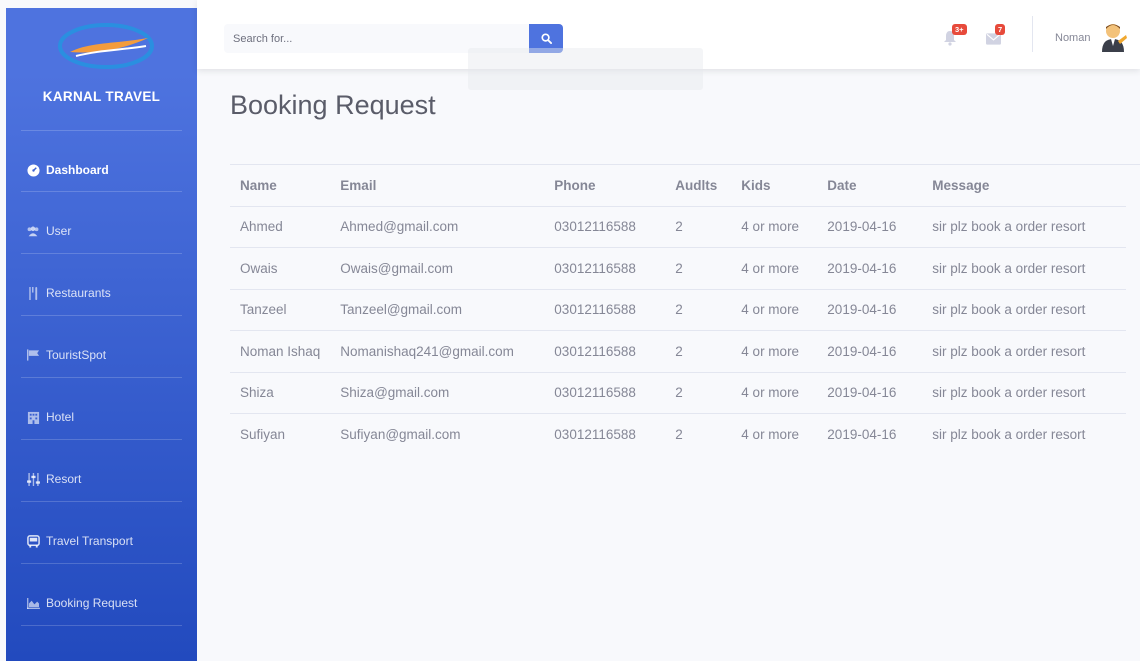 The height and width of the screenshot is (661, 1140). What do you see at coordinates (33, 231) in the screenshot?
I see `users-icon` at bounding box center [33, 231].